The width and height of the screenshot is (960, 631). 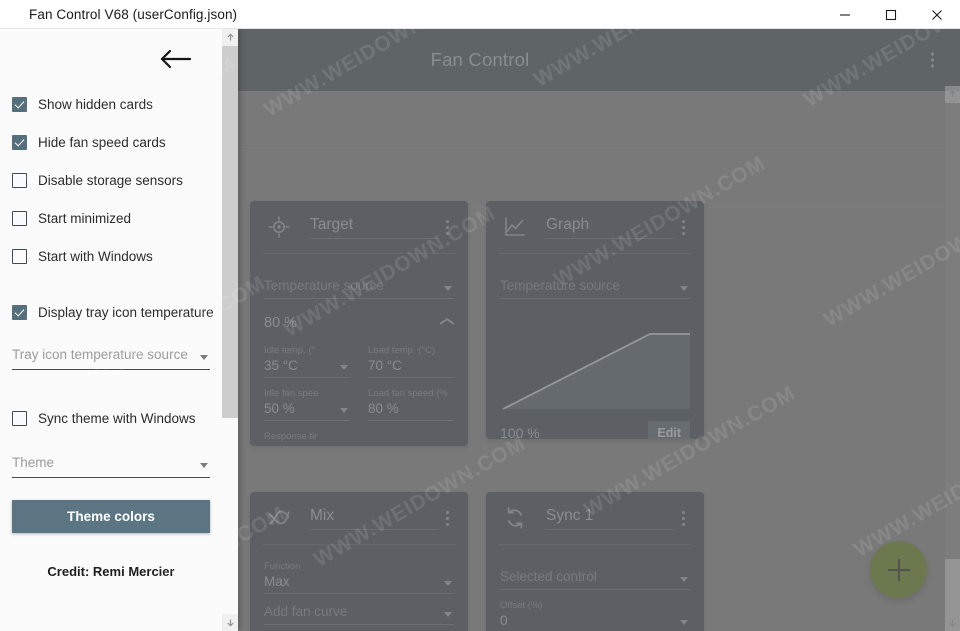 I want to click on edit-button: Edit, so click(x=669, y=430).